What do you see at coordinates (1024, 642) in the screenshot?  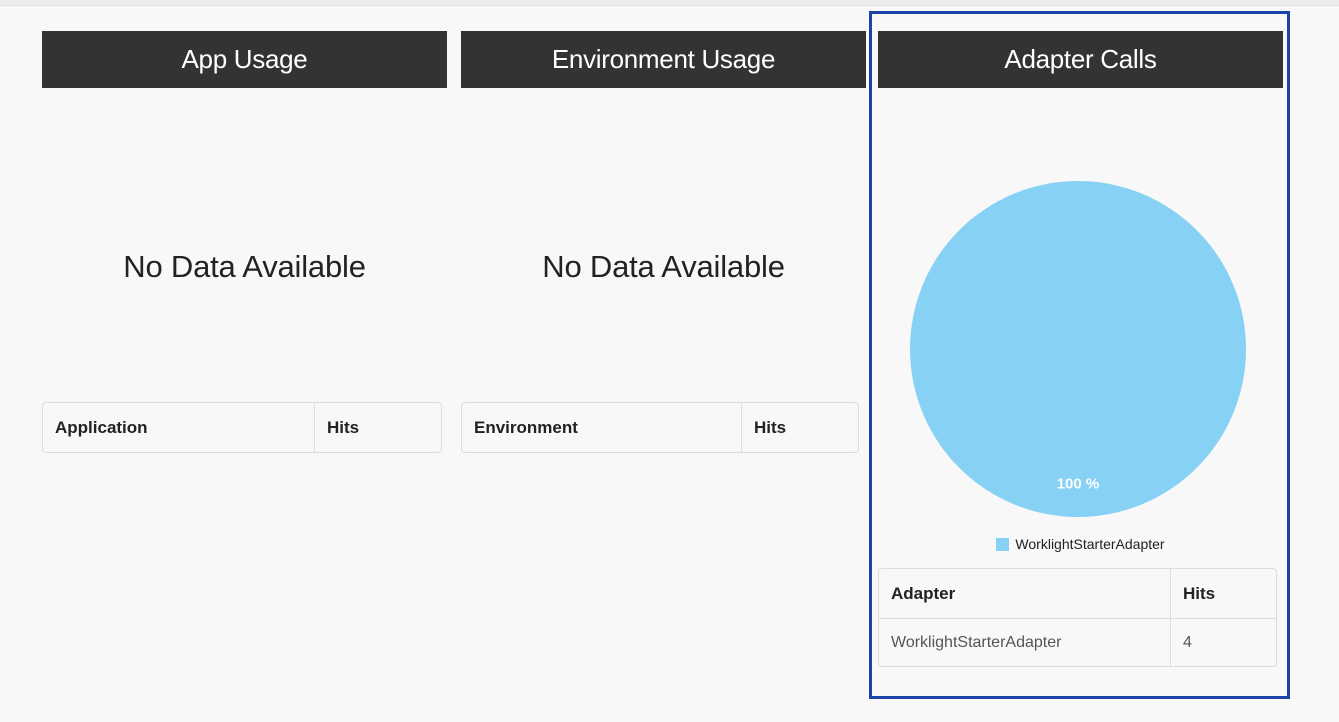 I see `adapter-name-cell: WorklightStarterAdapter` at bounding box center [1024, 642].